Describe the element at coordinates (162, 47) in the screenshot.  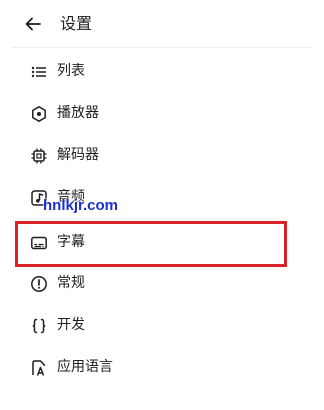
I see `header-divider` at that location.